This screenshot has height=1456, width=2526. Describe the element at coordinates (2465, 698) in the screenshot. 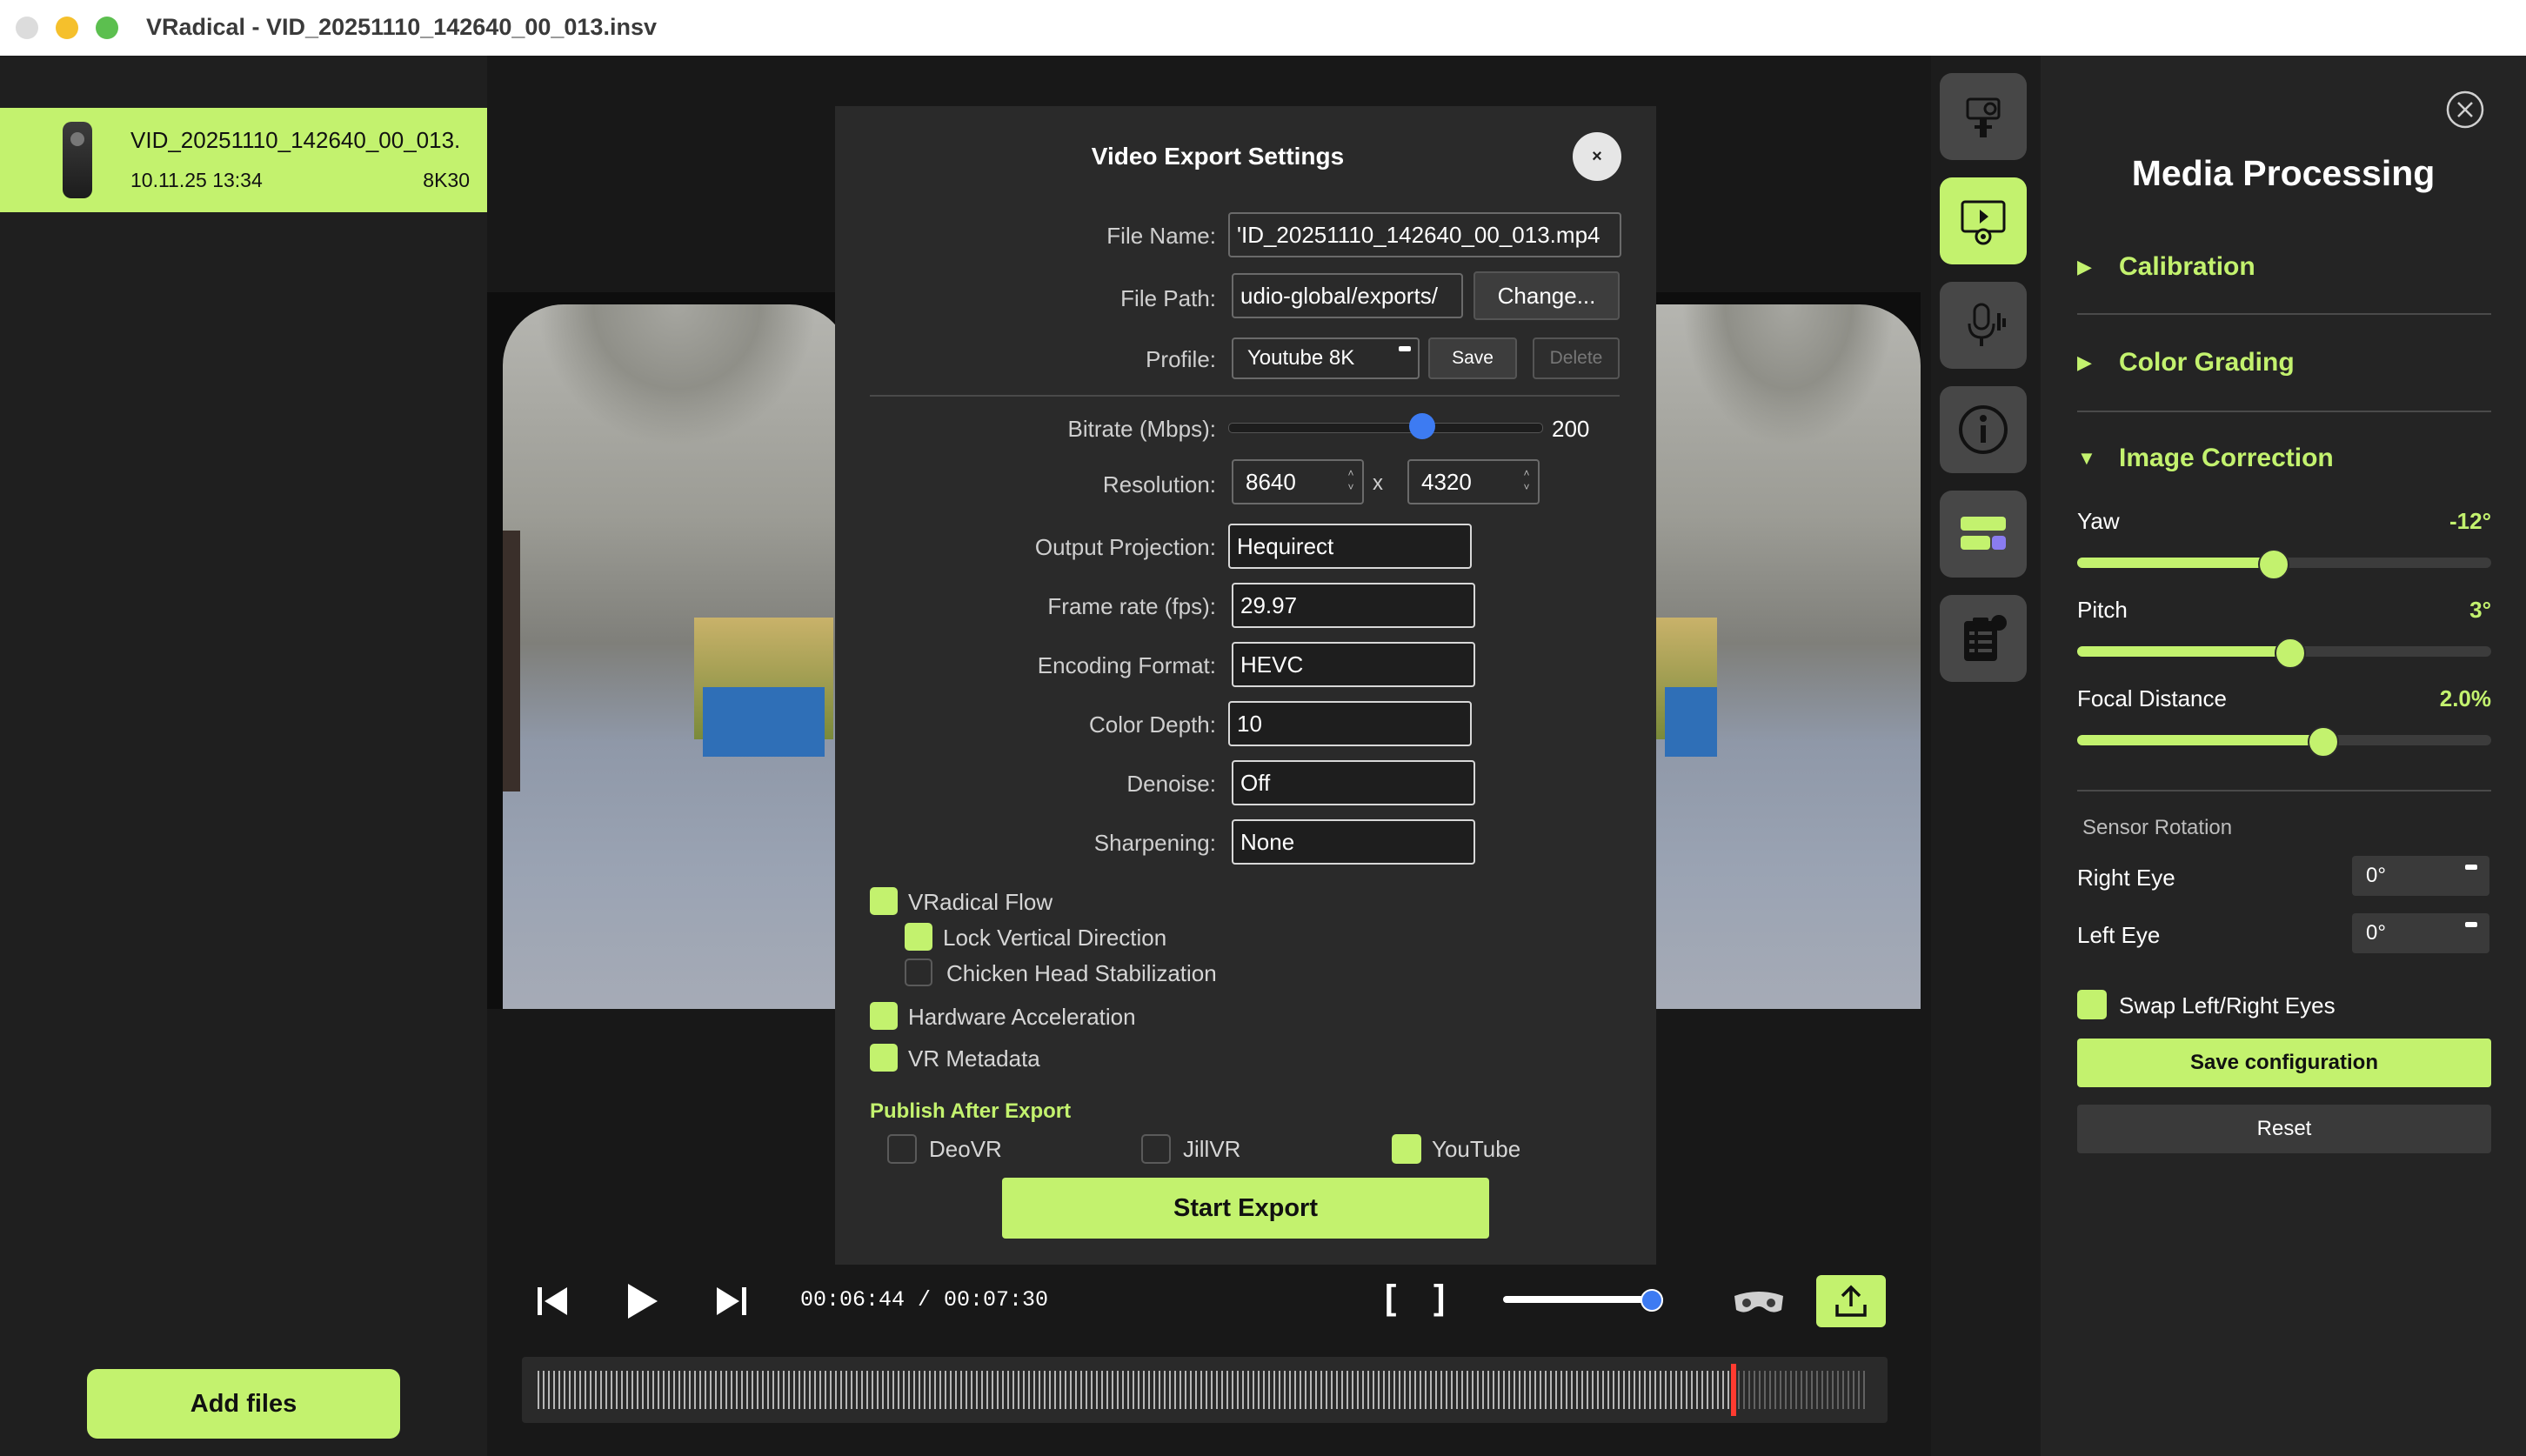

I see `focal-distance-value: 2.0%` at that location.